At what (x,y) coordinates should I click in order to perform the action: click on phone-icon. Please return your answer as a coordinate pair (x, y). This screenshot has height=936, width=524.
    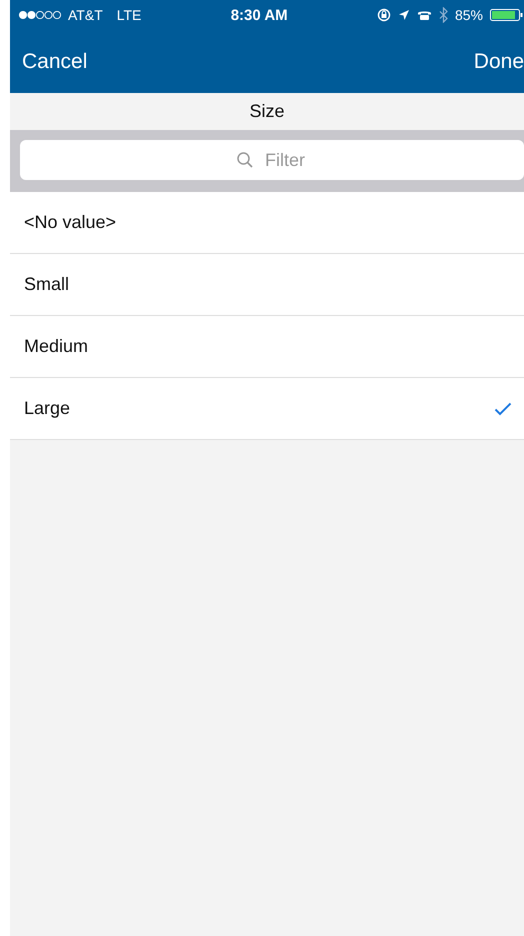
    Looking at the image, I should click on (424, 15).